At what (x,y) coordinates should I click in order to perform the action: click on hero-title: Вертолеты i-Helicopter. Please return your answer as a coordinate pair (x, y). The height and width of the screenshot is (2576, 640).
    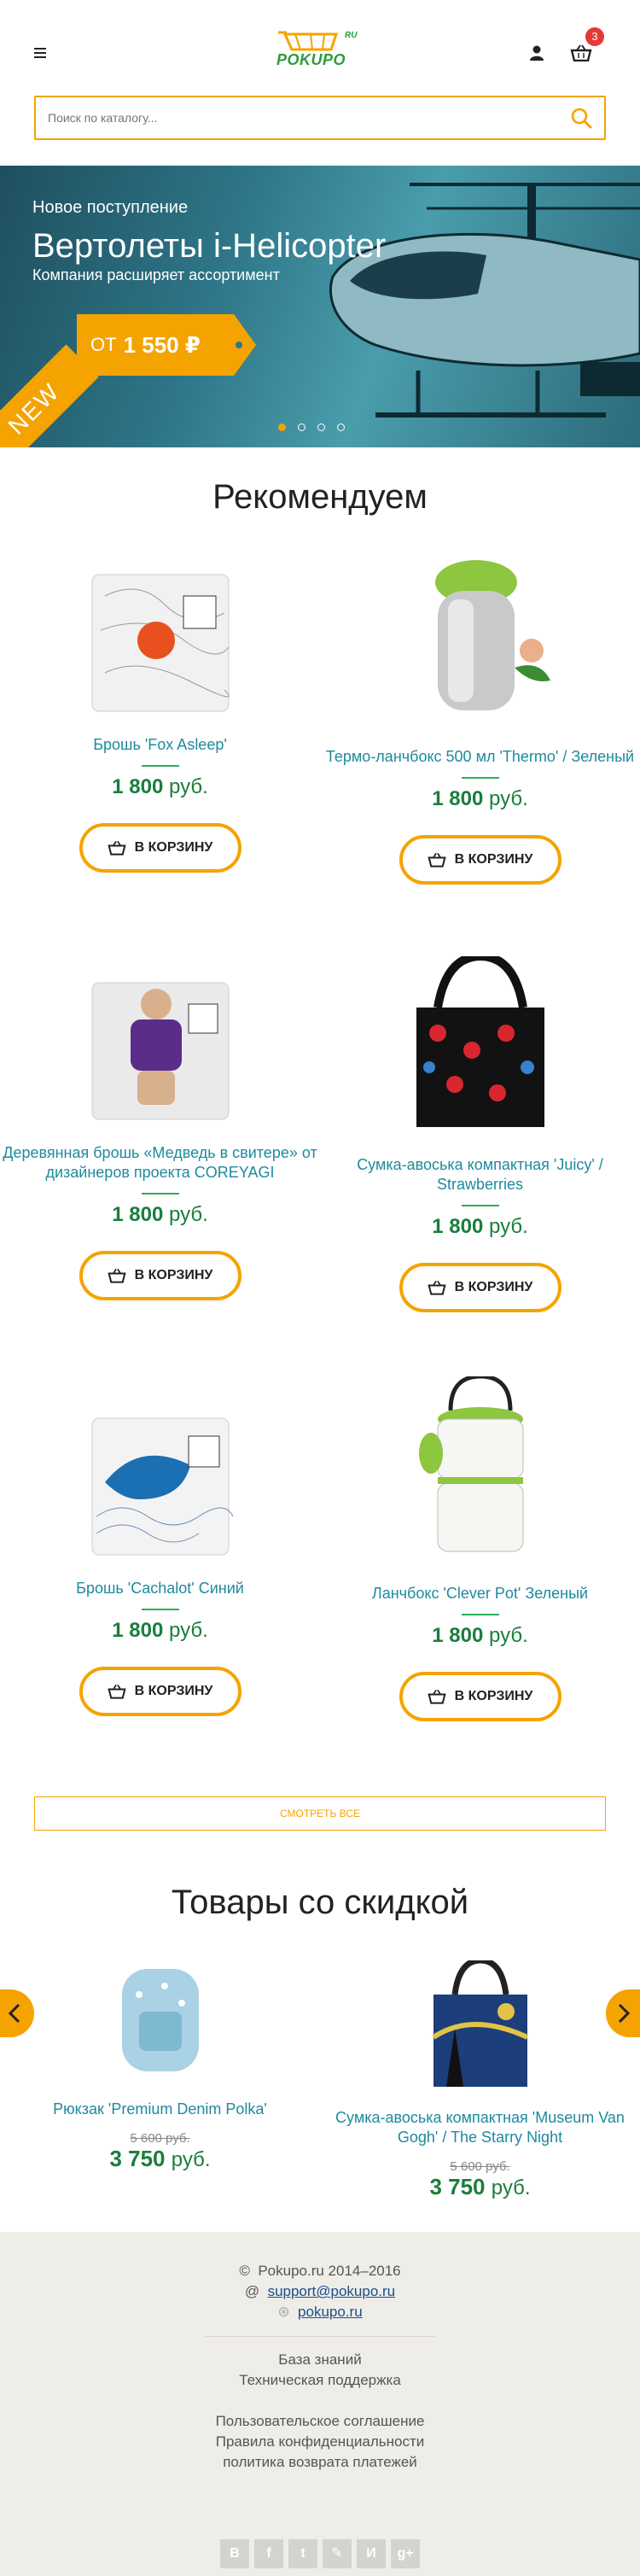
    Looking at the image, I should click on (209, 246).